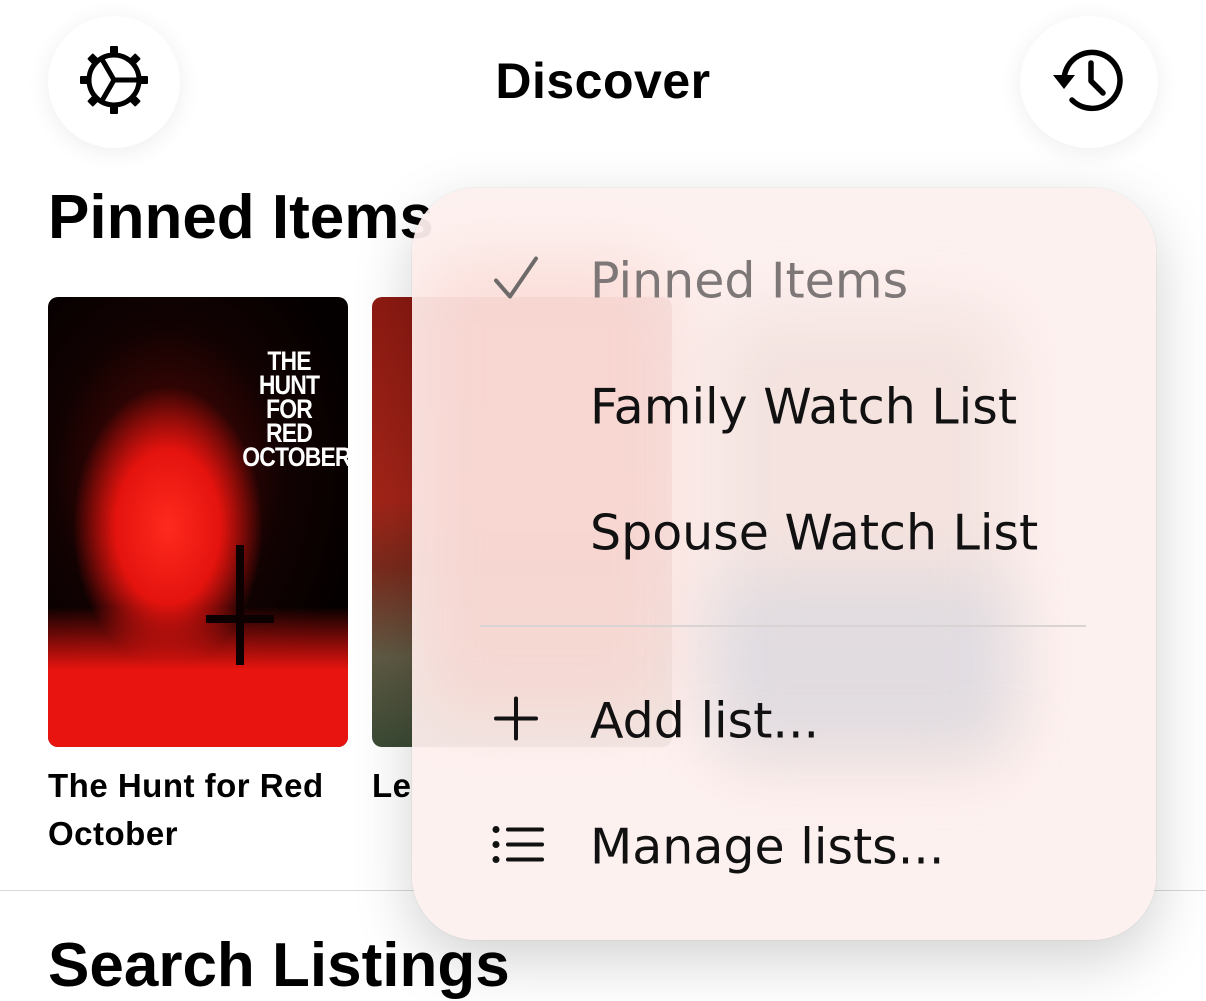 The image size is (1206, 1001). I want to click on menu-item-label: Spouse Watch List, so click(814, 533).